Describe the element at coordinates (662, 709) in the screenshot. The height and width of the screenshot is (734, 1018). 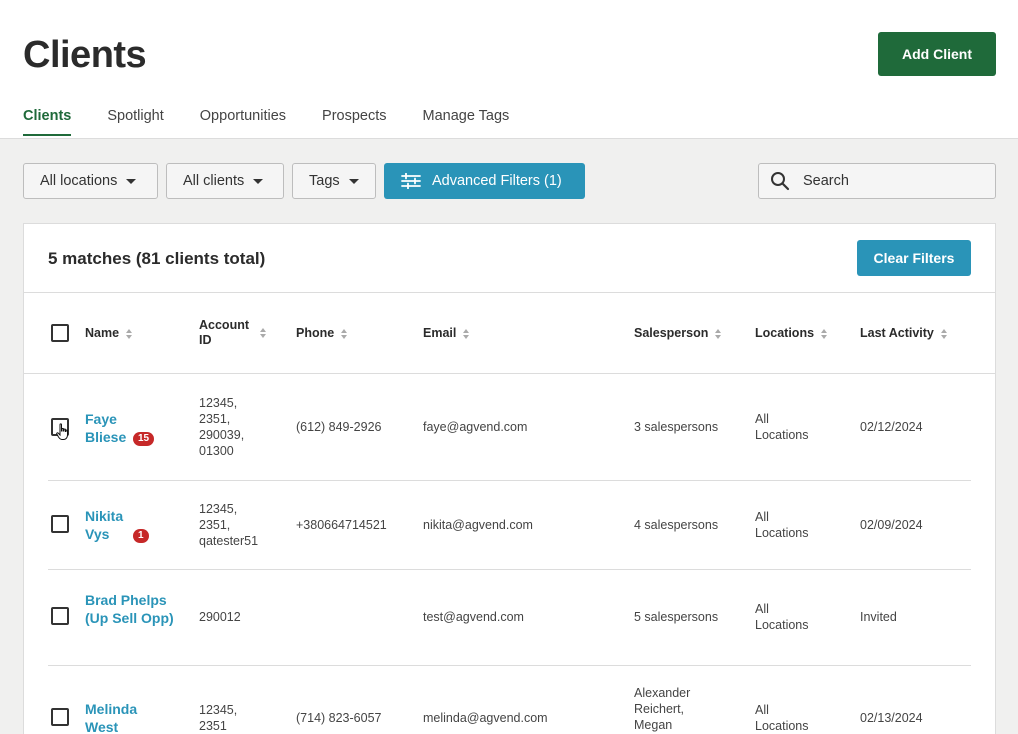
I see `salesperson: Alexander Reichert, Megan` at that location.